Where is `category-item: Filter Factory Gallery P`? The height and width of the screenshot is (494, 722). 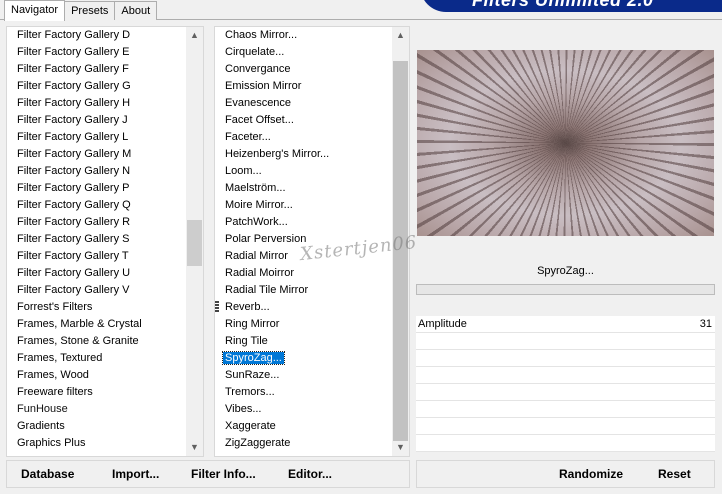
category-item: Filter Factory Gallery P is located at coordinates (96, 188).